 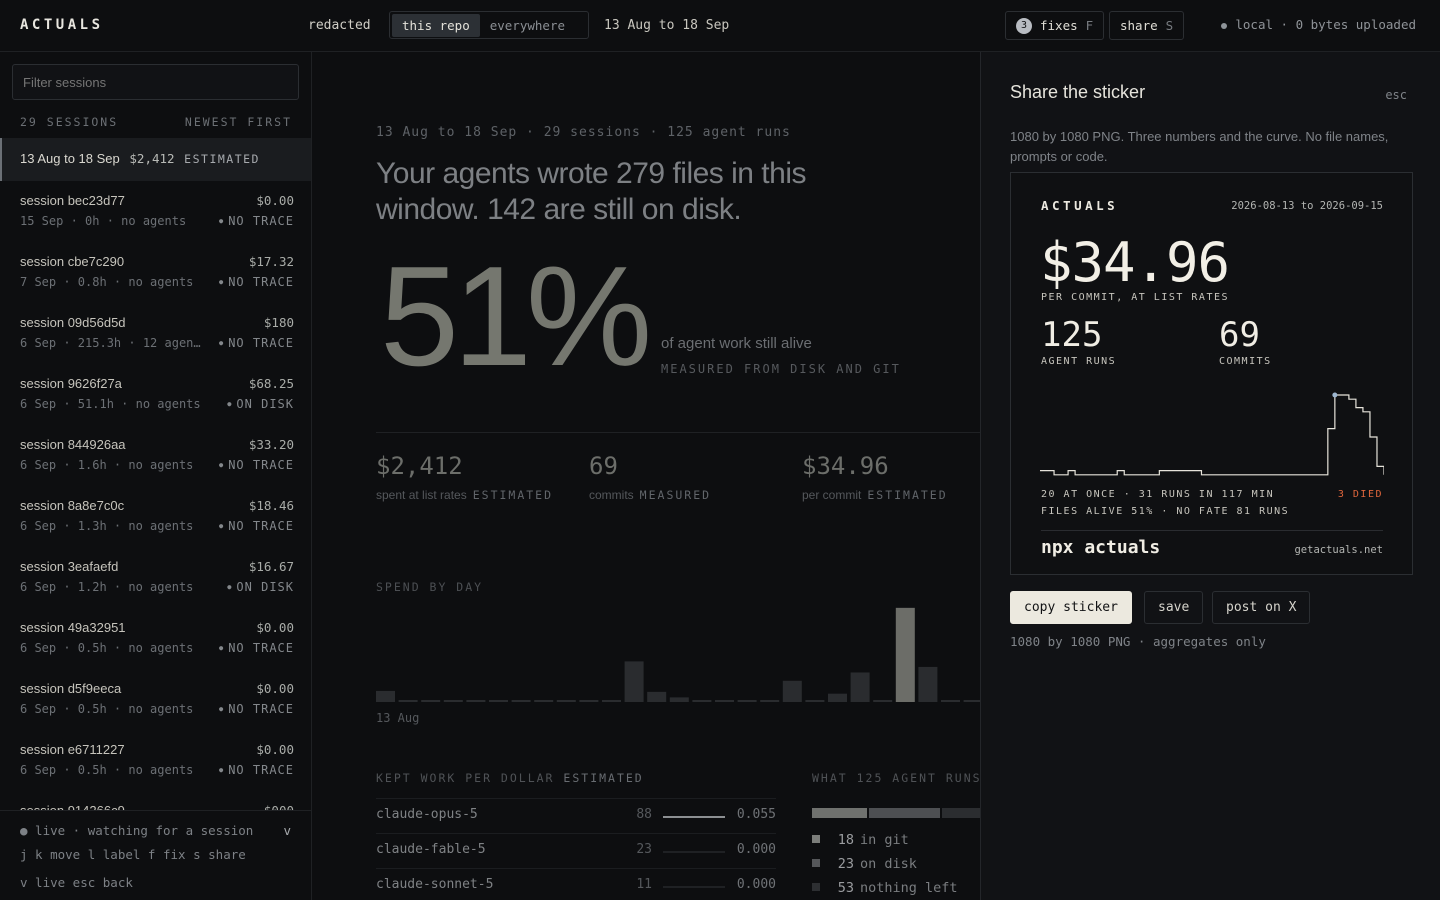 What do you see at coordinates (1224, 25) in the screenshot?
I see `status-dot-icon` at bounding box center [1224, 25].